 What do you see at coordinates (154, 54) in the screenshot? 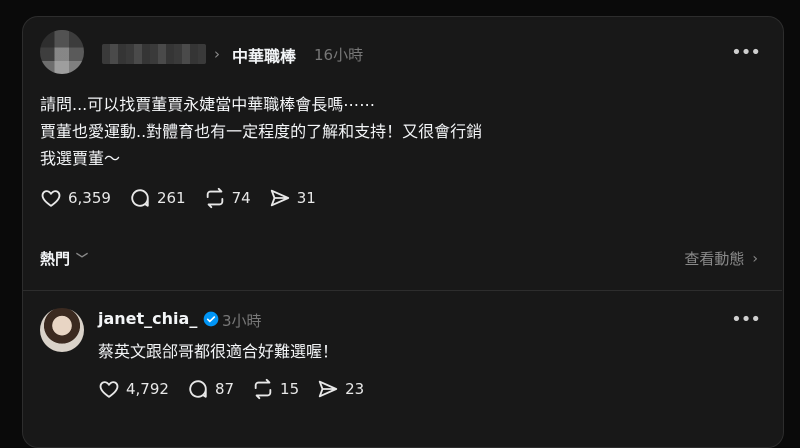
I see `author-name-blurred` at bounding box center [154, 54].